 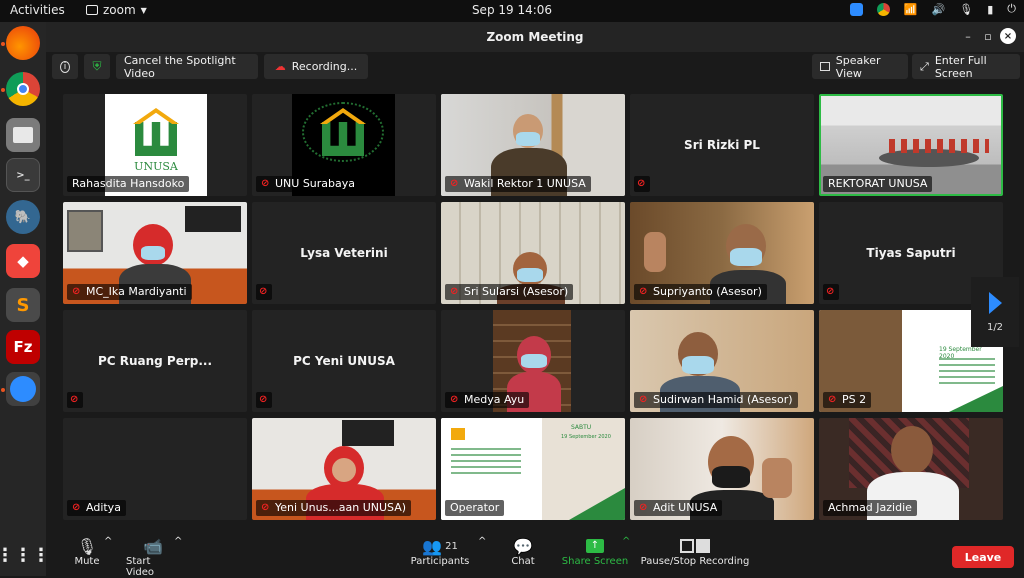 I want to click on video-options-caret: ^, so click(x=178, y=541).